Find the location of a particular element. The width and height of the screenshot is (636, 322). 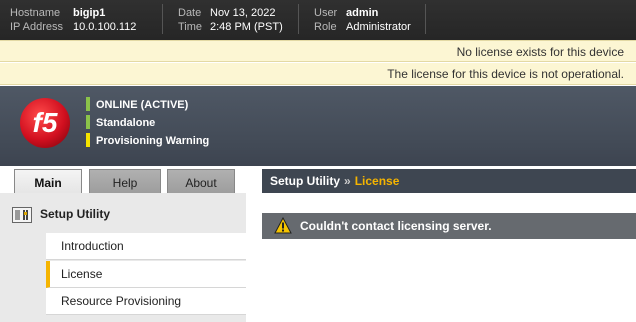

user-value: admin is located at coordinates (362, 13).